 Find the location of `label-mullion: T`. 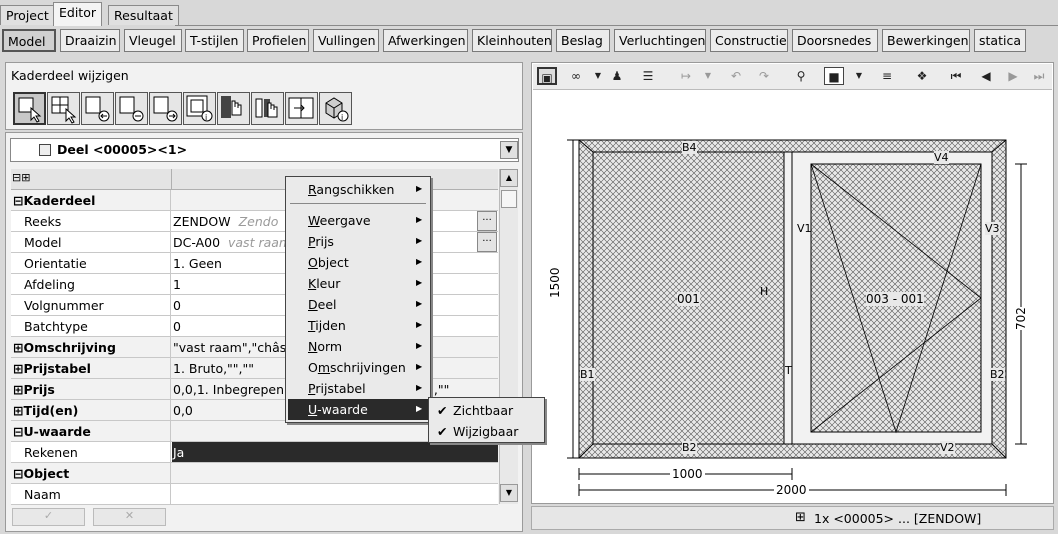

label-mullion: T is located at coordinates (788, 370).